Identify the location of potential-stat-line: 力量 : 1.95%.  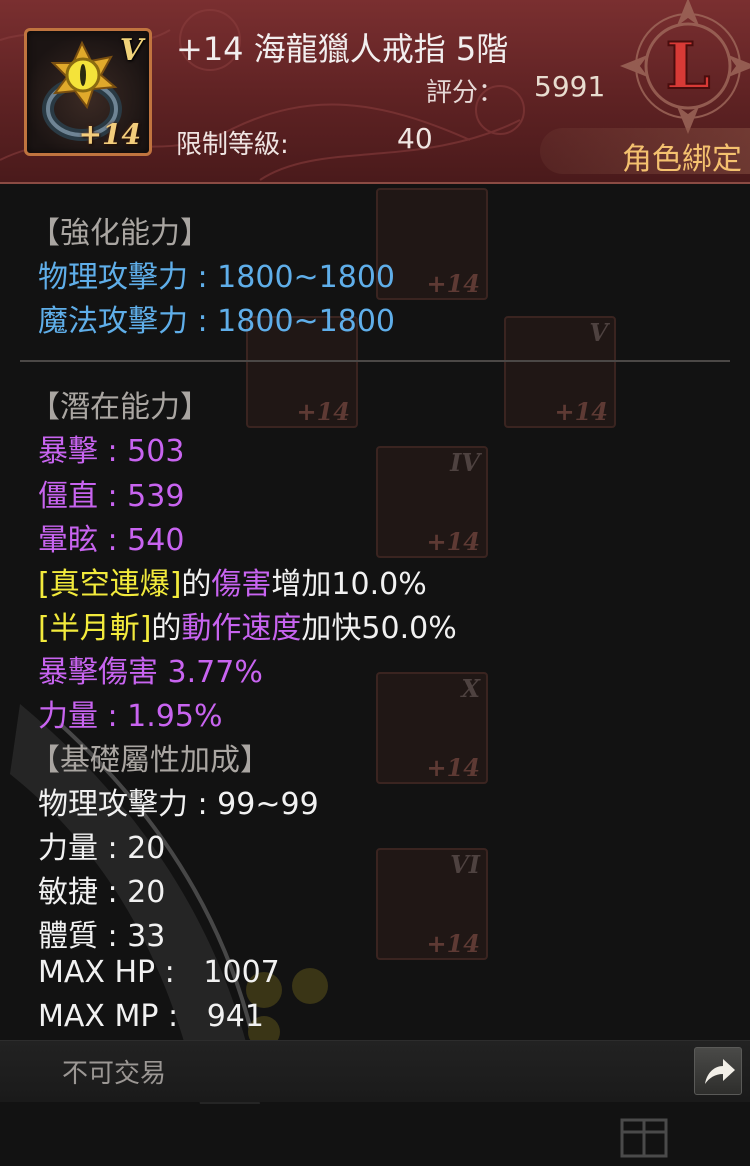
(130, 716).